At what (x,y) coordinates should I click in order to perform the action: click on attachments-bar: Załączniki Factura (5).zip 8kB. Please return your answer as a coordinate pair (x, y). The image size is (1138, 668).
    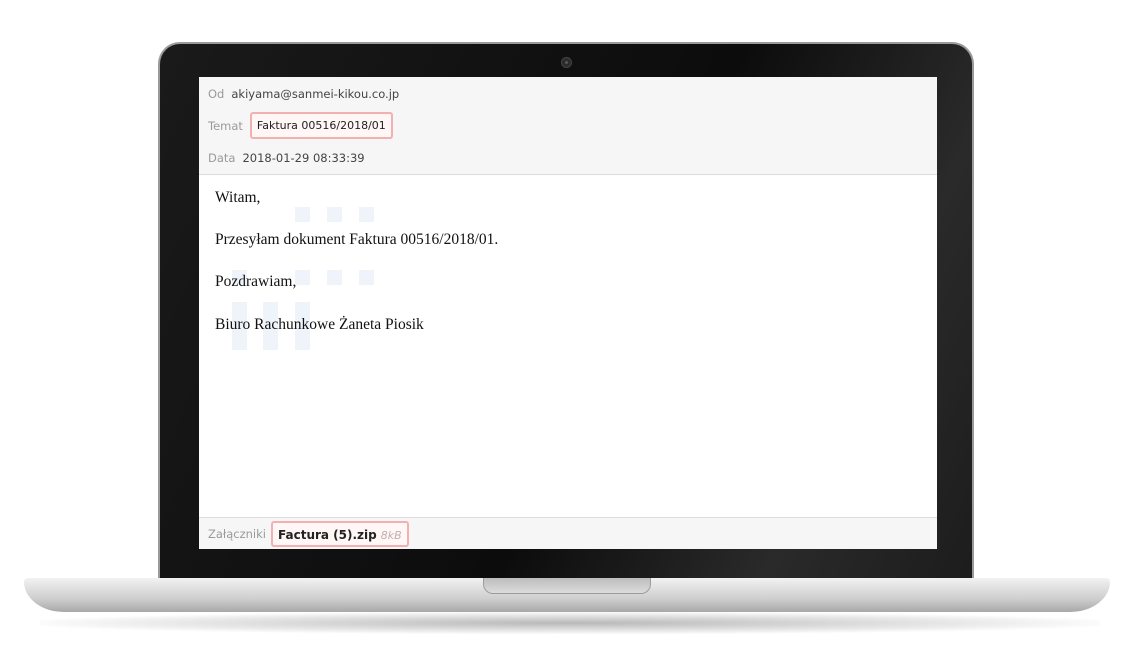
    Looking at the image, I should click on (568, 533).